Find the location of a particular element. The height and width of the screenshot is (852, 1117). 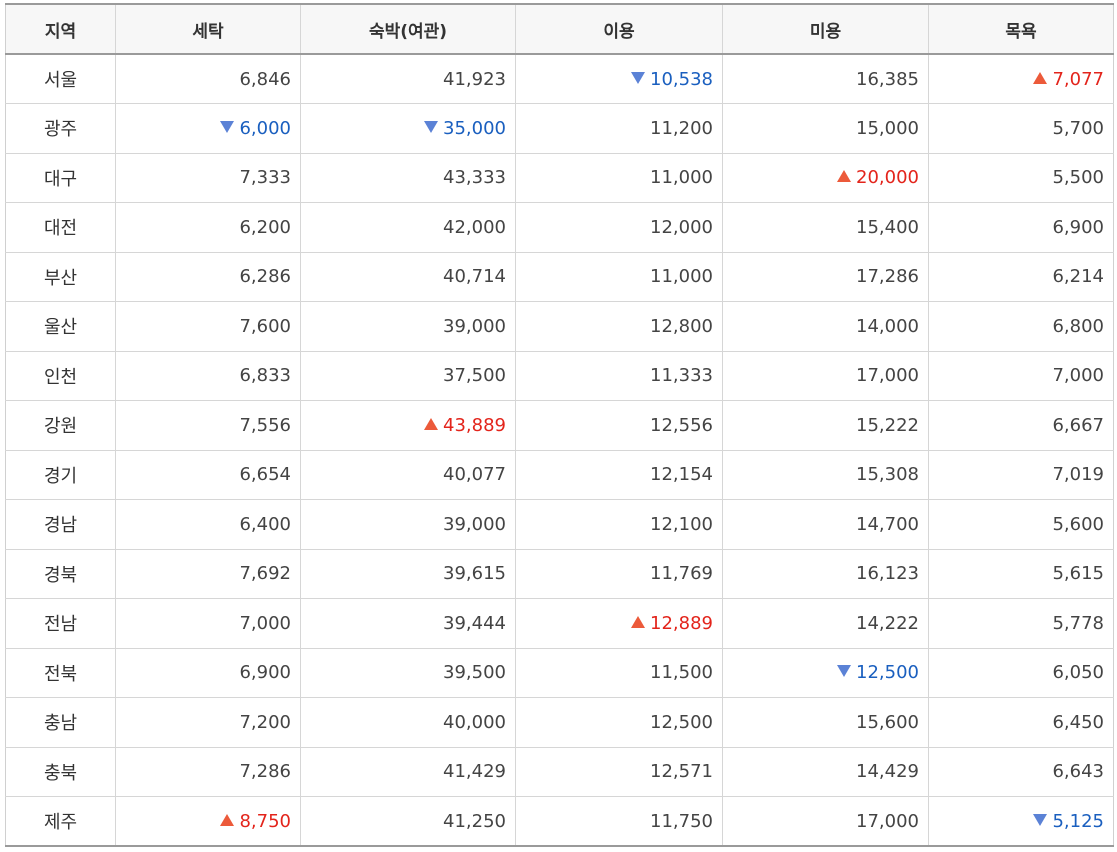

table-row: 충남 7,200 40,000 12,500 15,600 6,450 is located at coordinates (559, 722).